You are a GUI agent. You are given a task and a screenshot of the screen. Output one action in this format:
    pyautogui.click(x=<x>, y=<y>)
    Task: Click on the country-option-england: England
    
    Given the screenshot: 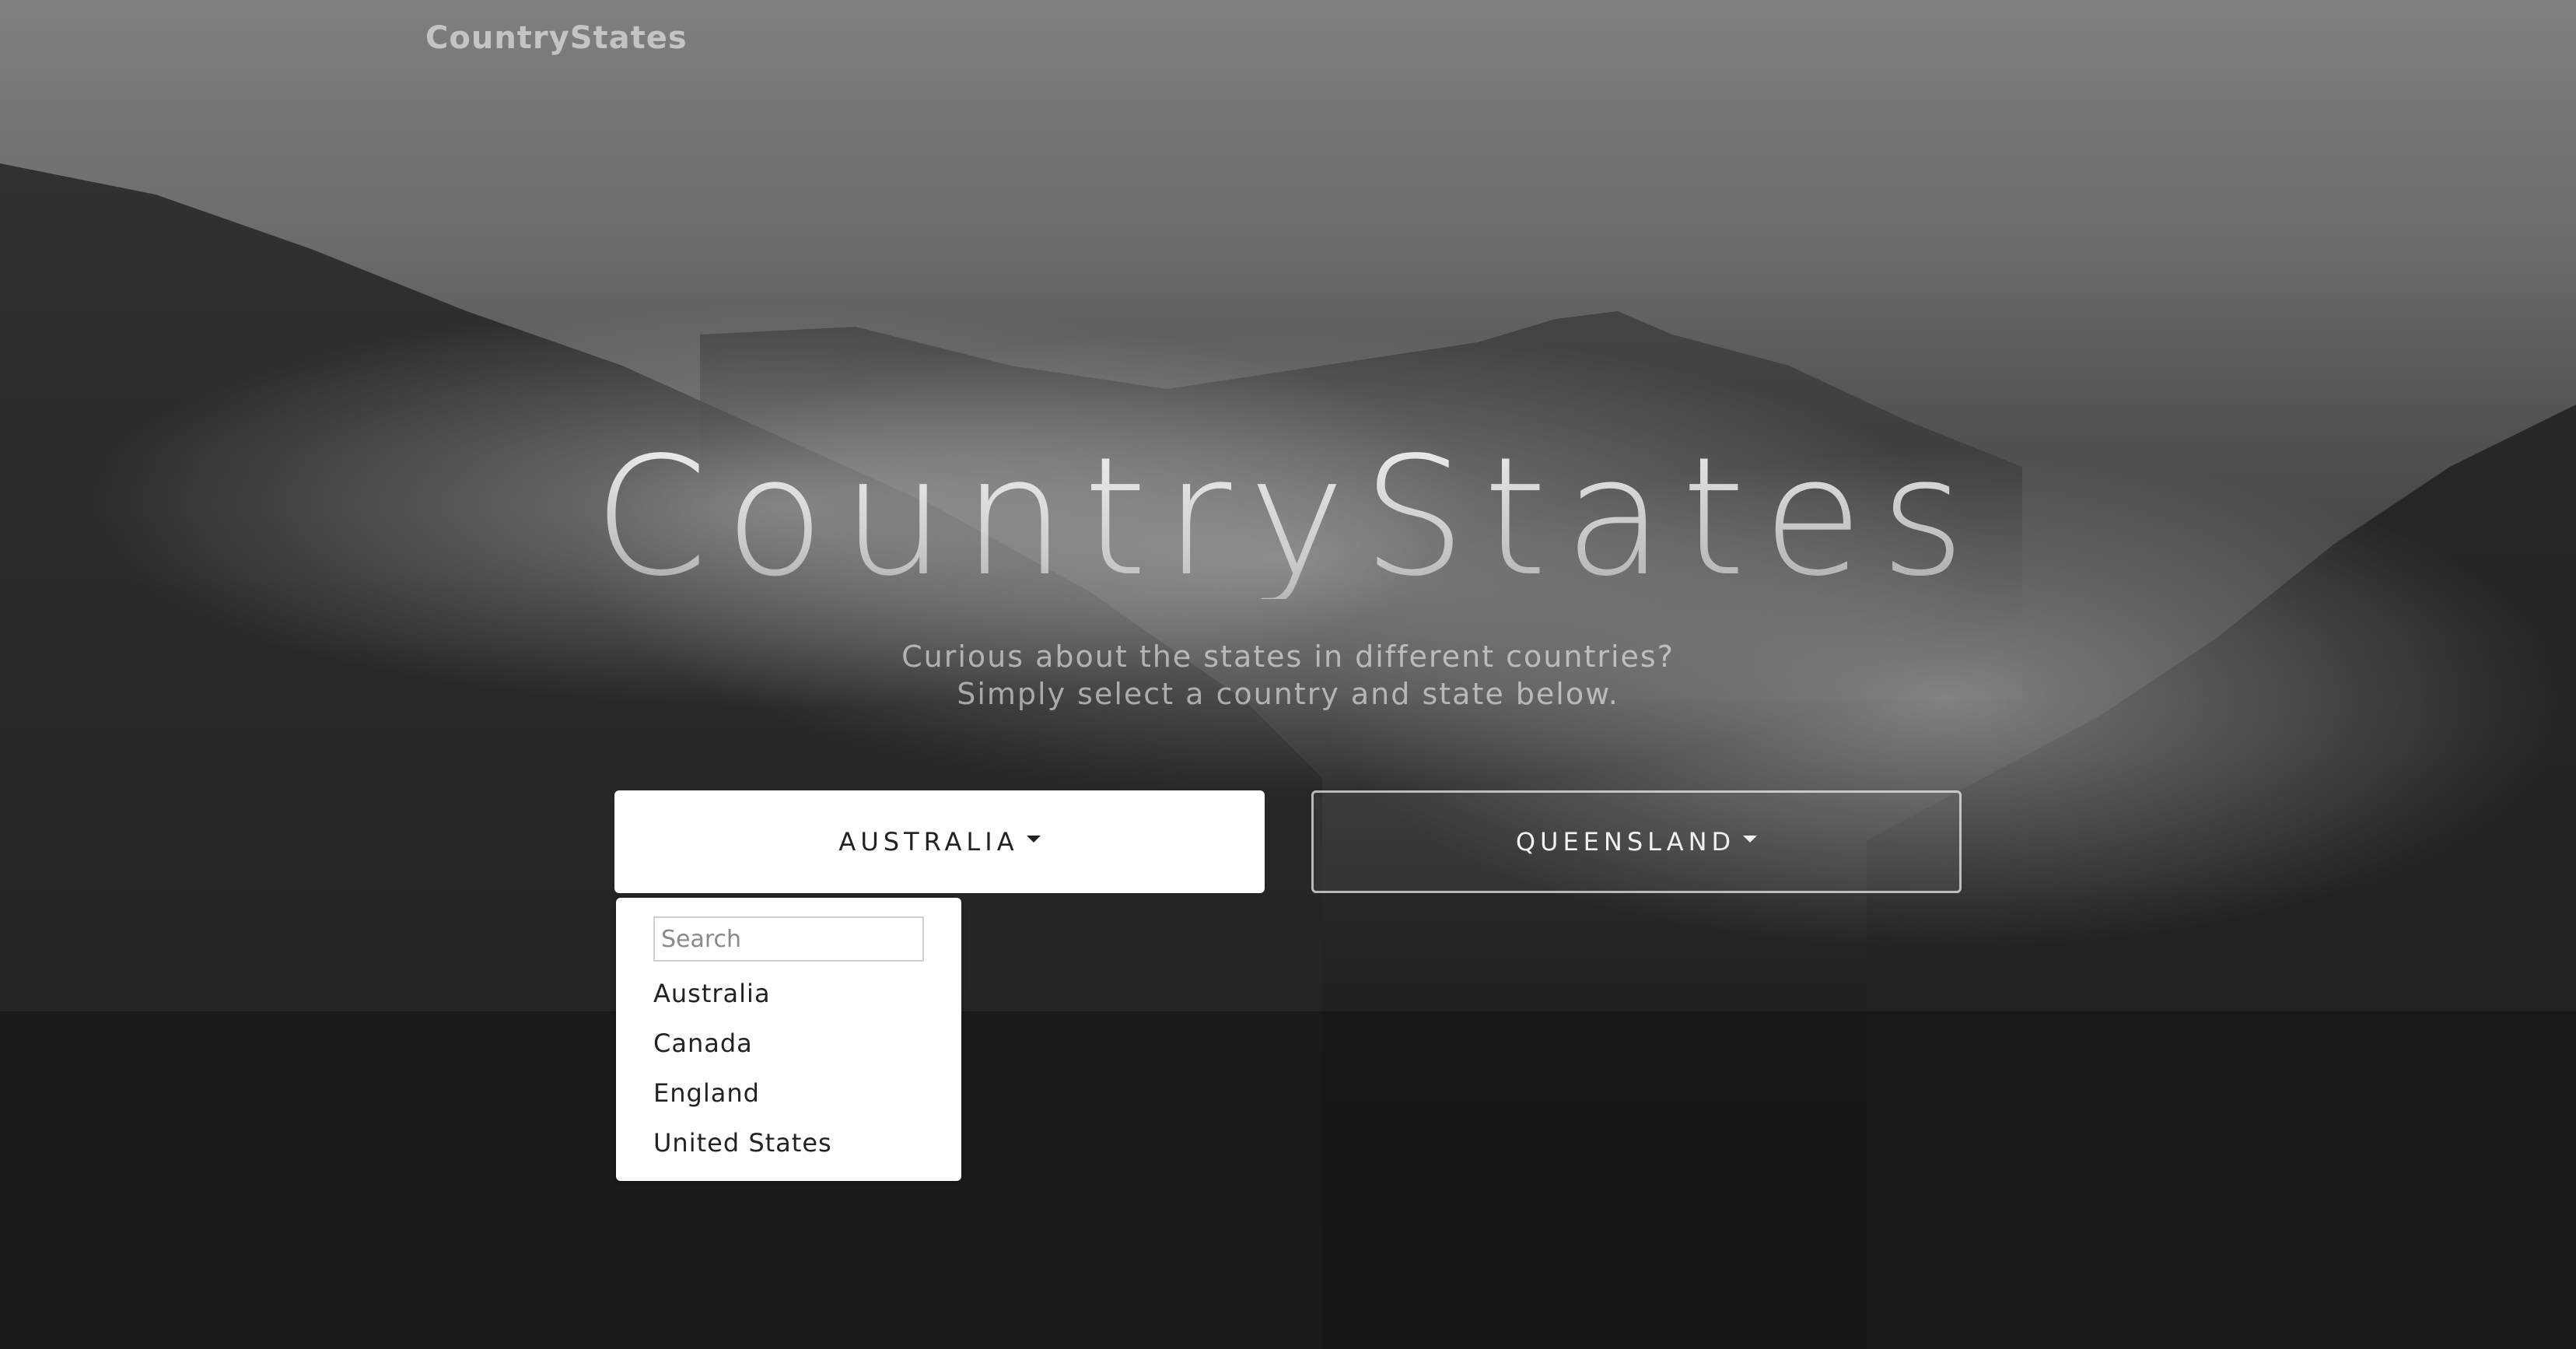 What is the action you would take?
    pyautogui.click(x=706, y=1093)
    